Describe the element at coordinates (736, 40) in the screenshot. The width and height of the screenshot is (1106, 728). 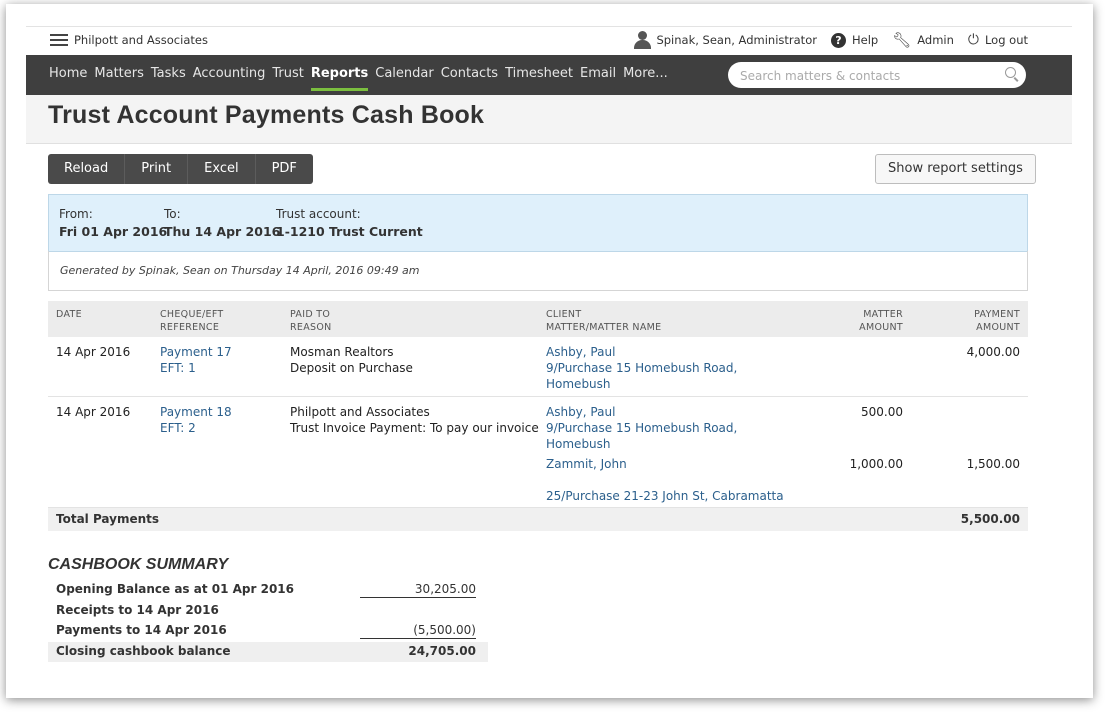
I see `user-name: Spinak, Sean, Administrator` at that location.